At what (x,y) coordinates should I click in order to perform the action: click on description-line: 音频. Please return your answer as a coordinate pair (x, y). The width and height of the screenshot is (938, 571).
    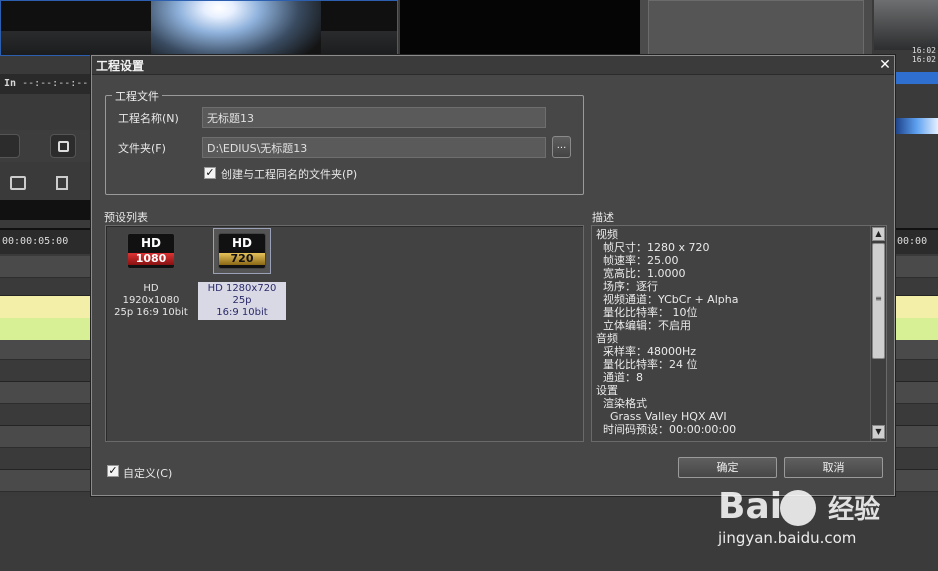
    Looking at the image, I should click on (607, 338).